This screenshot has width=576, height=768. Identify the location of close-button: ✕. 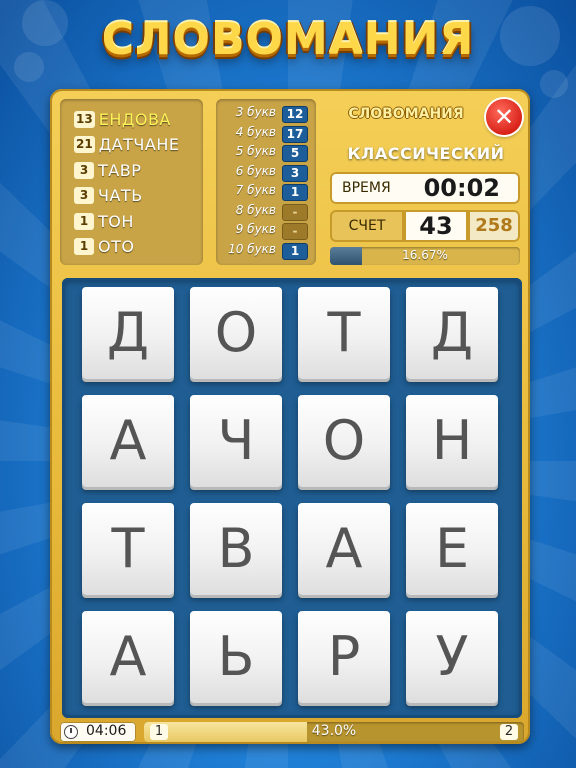
(504, 117).